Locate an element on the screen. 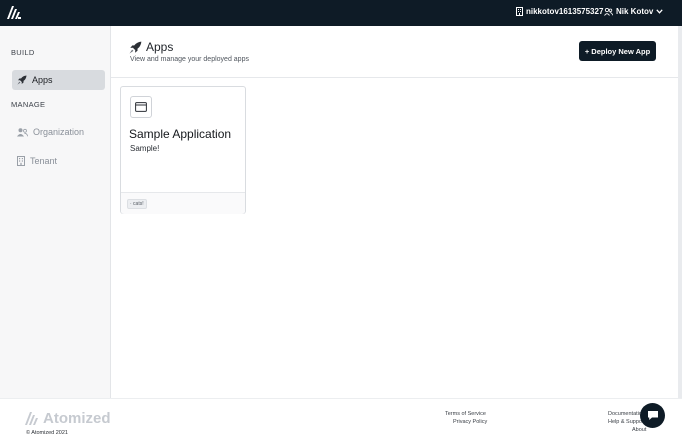 This screenshot has width=682, height=439. brand-name: Atomized is located at coordinates (77, 418).